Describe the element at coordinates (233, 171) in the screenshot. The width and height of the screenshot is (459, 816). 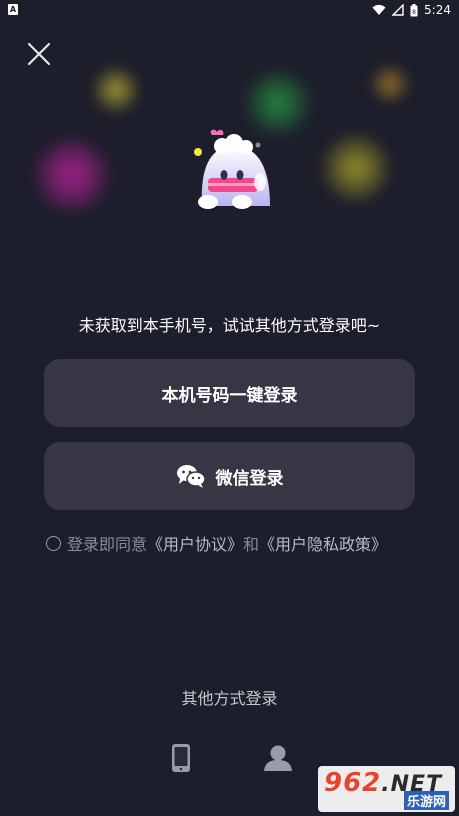
I see `mascot-illustration` at that location.